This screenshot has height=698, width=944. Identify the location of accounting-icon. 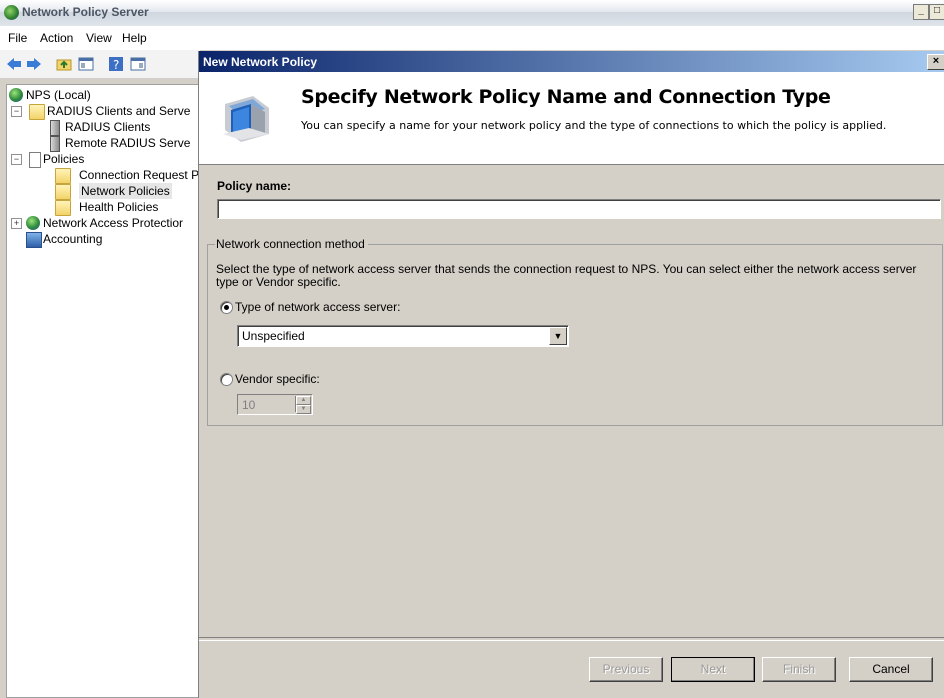
(34, 240).